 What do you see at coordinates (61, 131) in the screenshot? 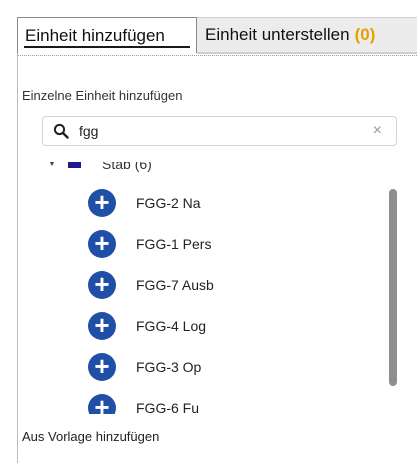
I see `search-icon` at bounding box center [61, 131].